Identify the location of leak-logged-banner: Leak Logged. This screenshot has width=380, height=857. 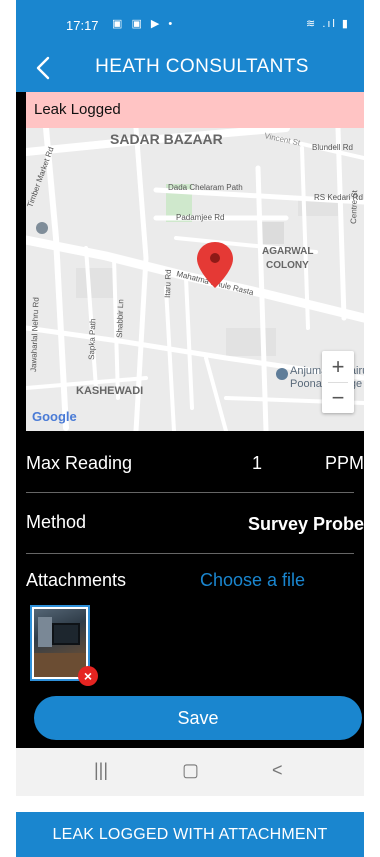
(195, 110).